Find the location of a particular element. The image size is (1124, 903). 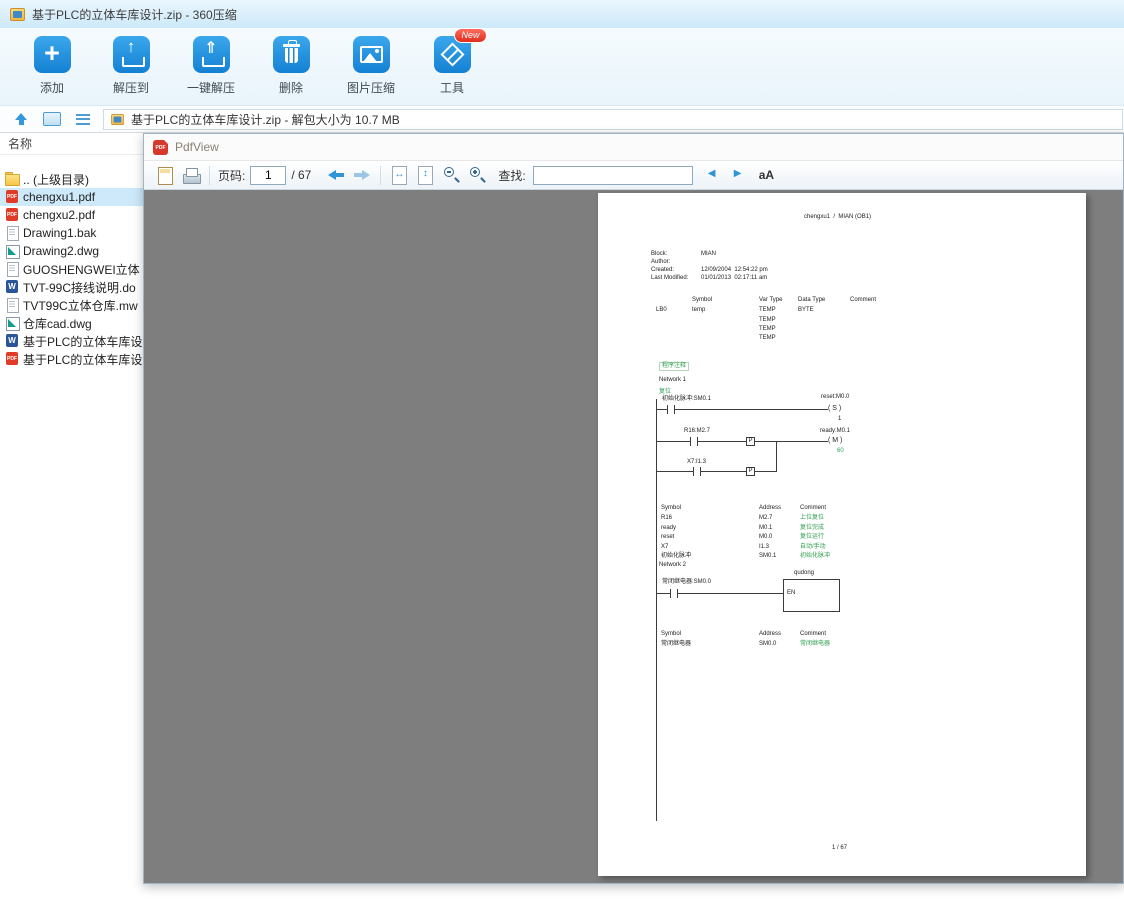

find-input is located at coordinates (612, 175).